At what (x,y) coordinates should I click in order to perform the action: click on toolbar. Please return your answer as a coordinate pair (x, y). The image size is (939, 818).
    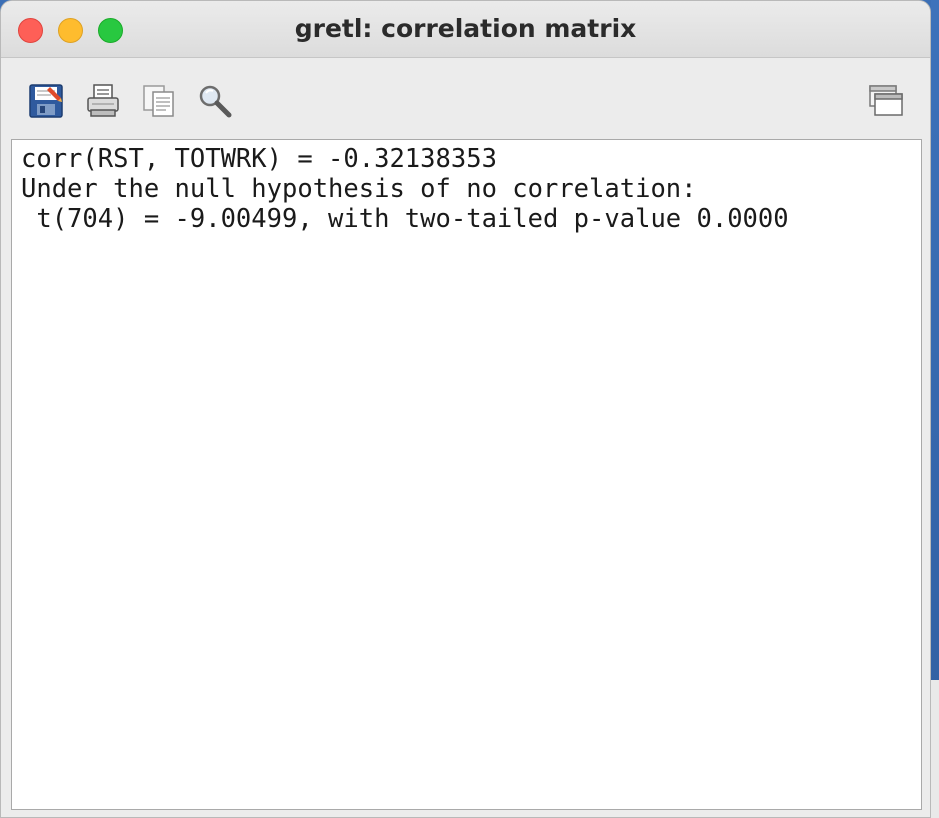
    Looking at the image, I should click on (465, 98).